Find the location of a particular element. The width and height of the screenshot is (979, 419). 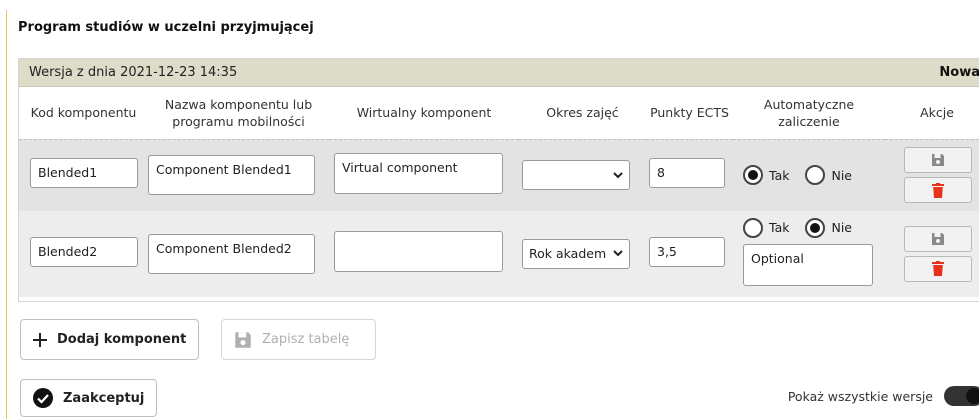

accept-button: Zaakceptuj is located at coordinates (89, 398).